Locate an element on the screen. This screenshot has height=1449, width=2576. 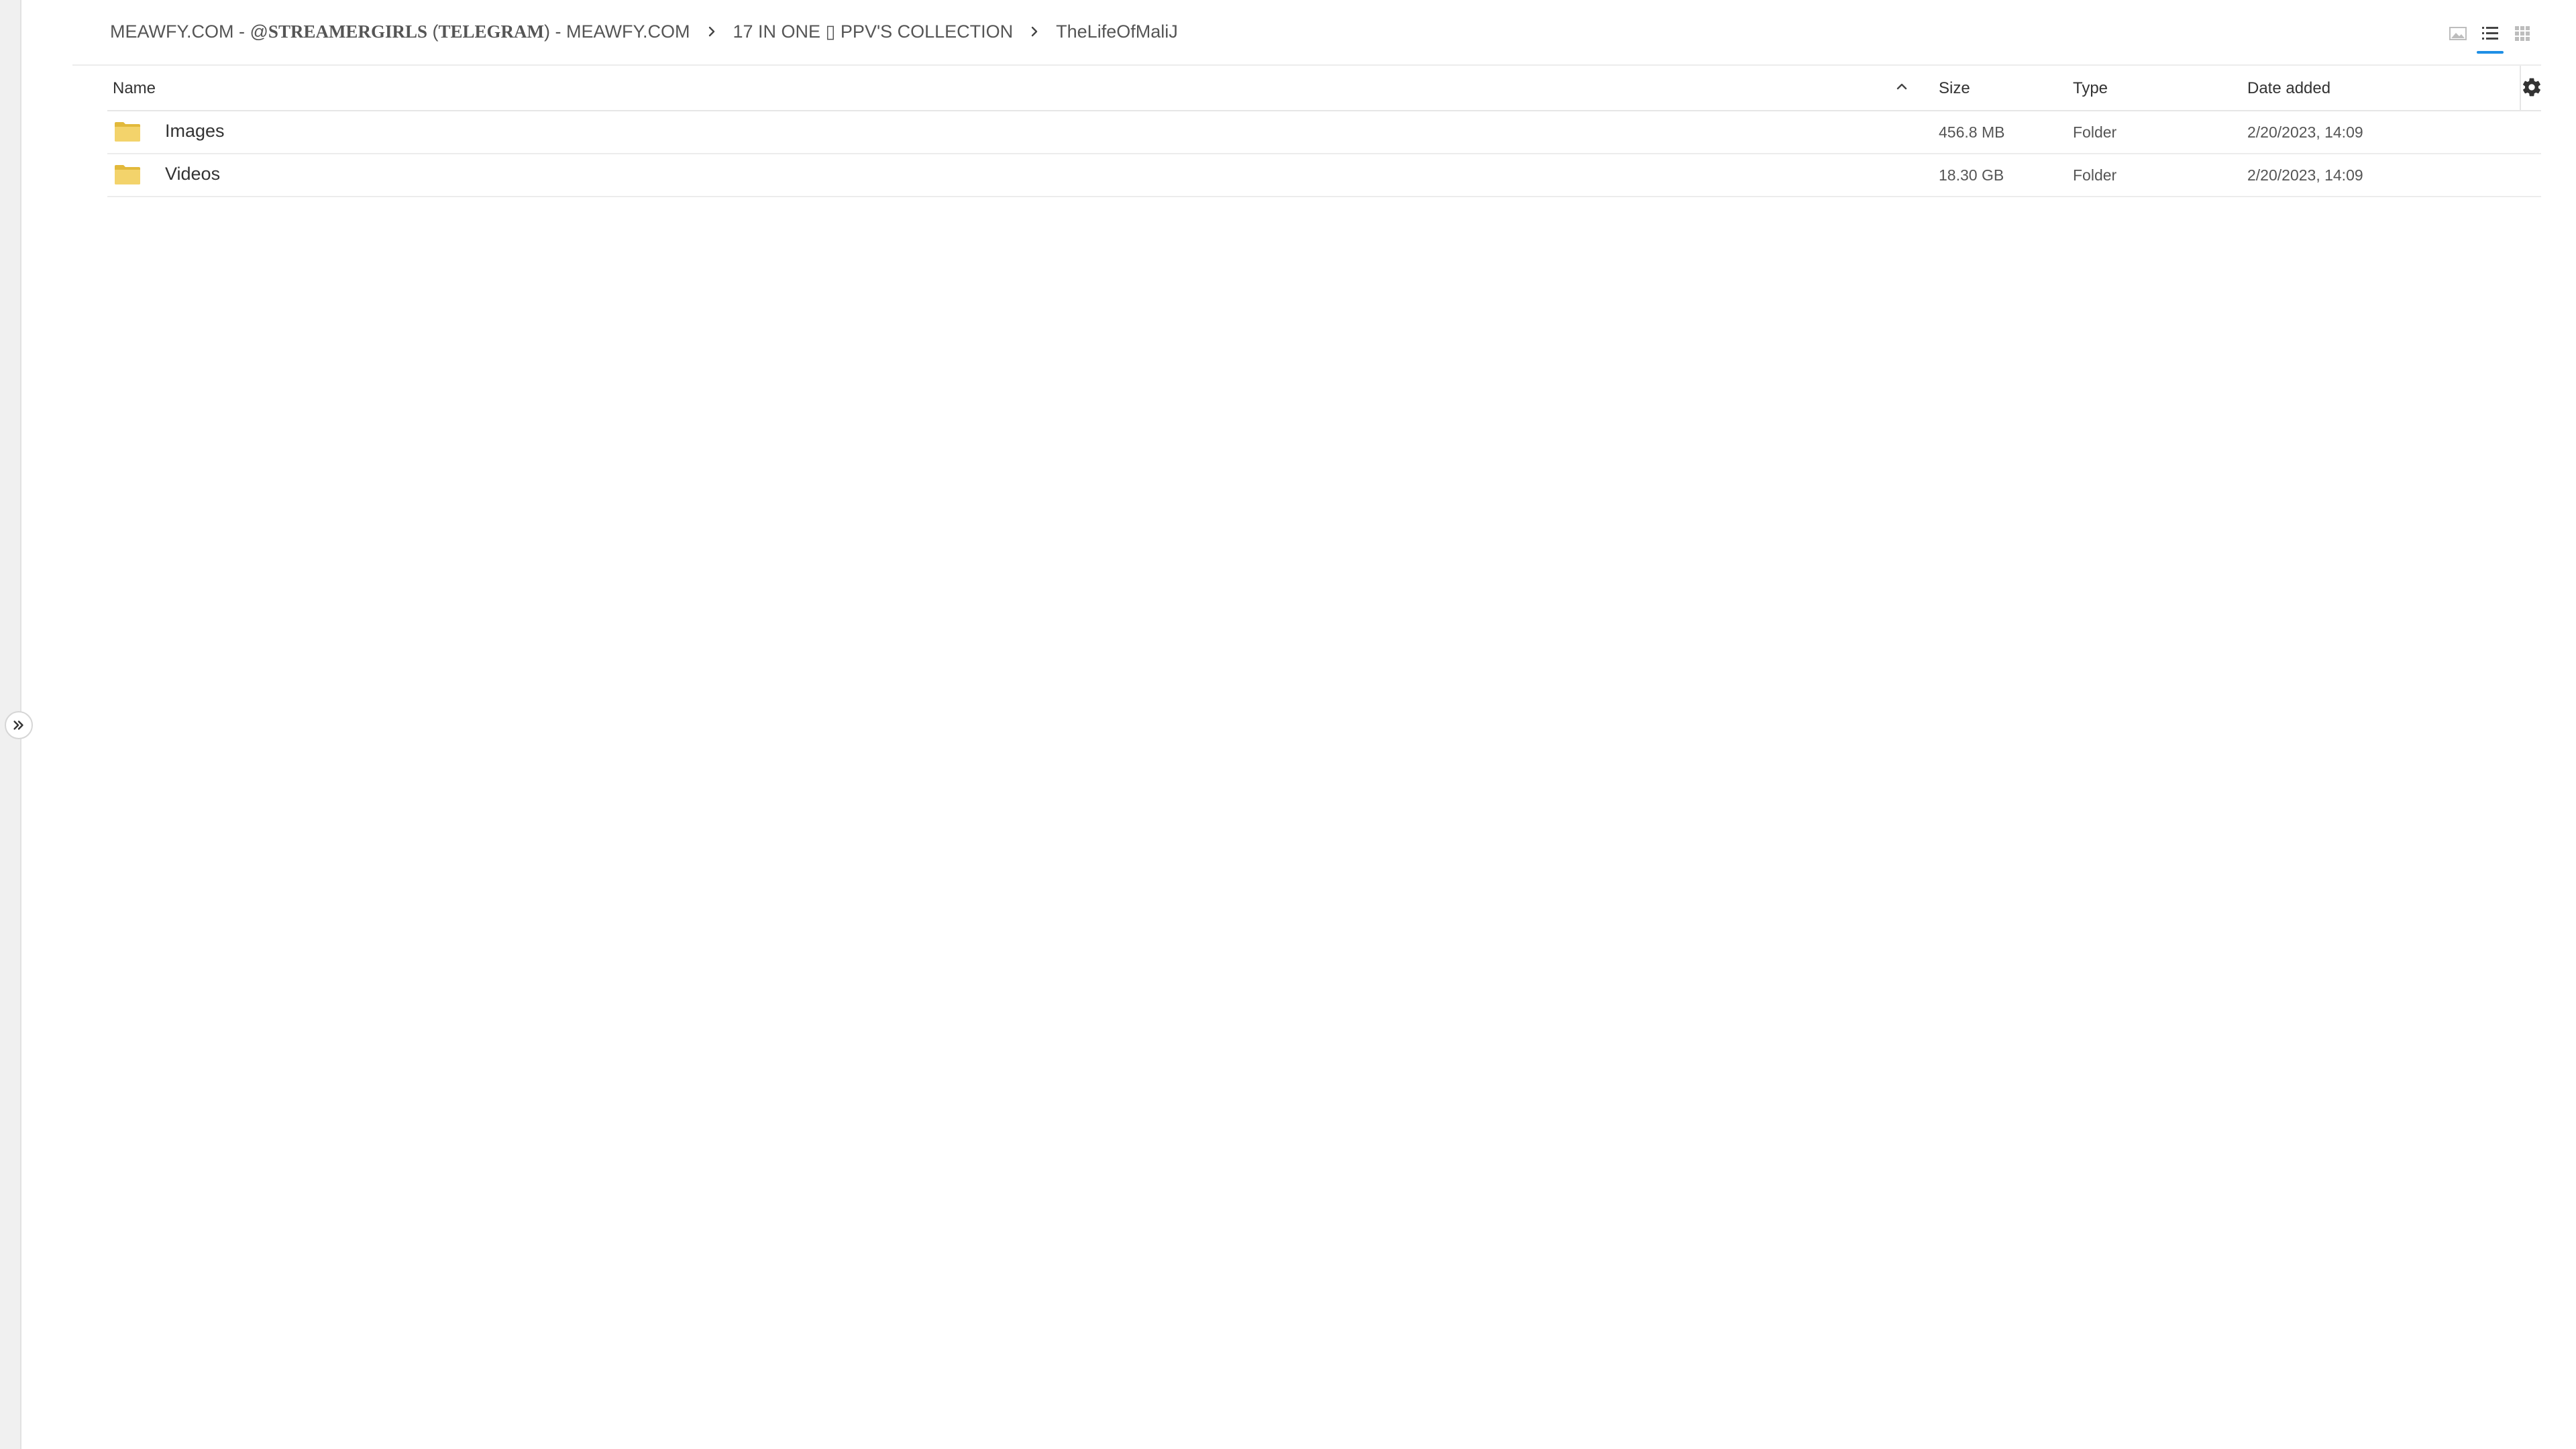
breadcrumb-item-current: TheLifeOfMaliJ is located at coordinates (1117, 31).